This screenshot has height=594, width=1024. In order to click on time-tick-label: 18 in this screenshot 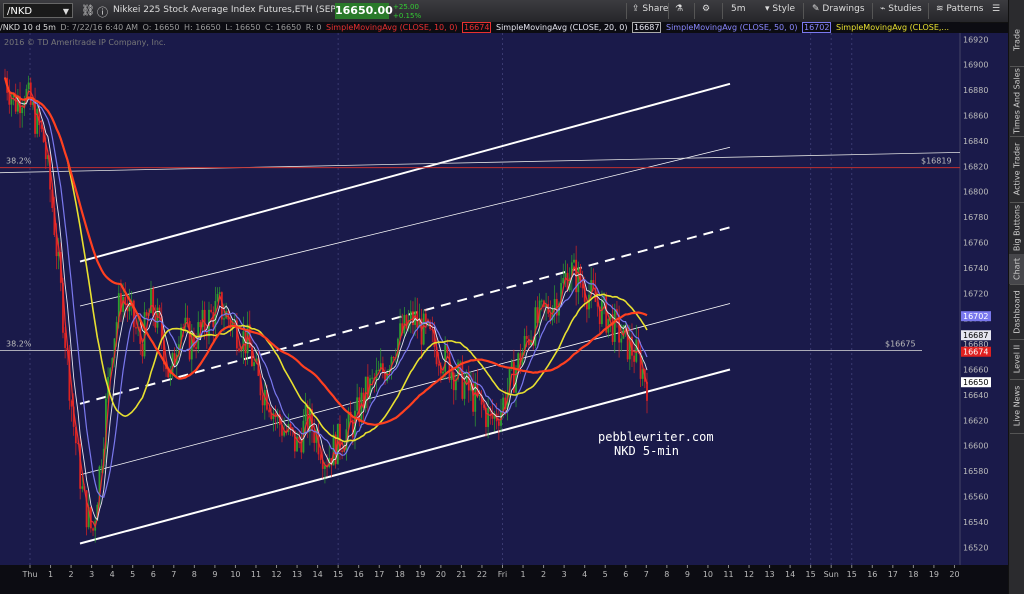, I will do `click(913, 574)`.